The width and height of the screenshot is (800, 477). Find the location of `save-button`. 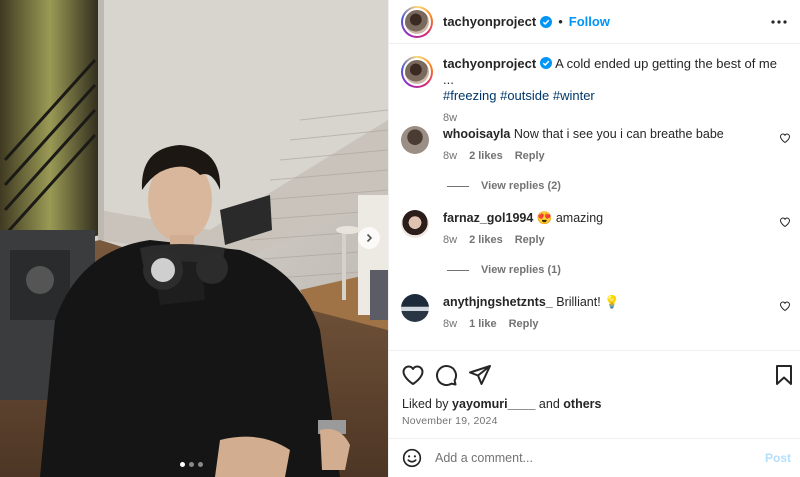

save-button is located at coordinates (784, 375).